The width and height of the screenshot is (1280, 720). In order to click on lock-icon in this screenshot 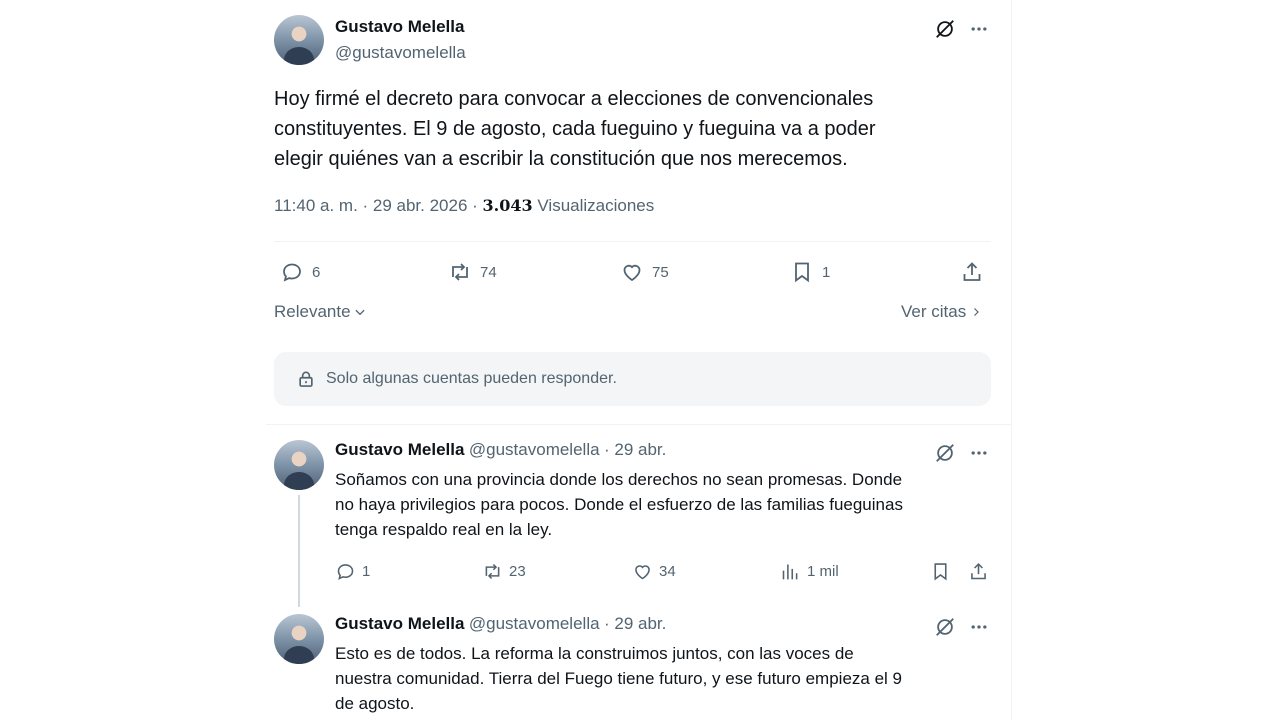, I will do `click(306, 379)`.